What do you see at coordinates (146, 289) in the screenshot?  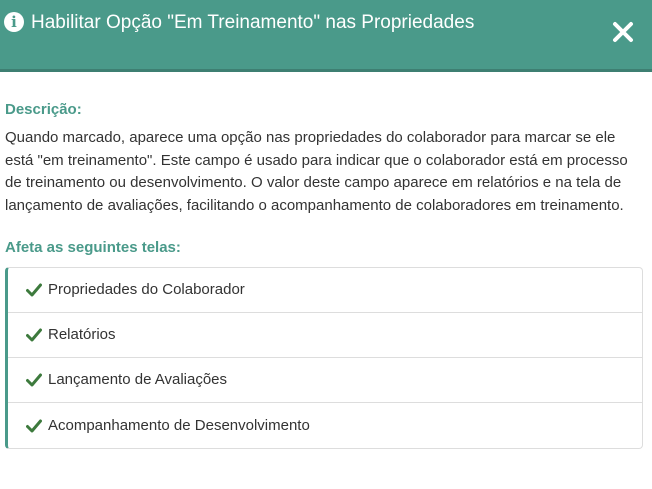 I see `list-item-label: Propriedades do Colaborador` at bounding box center [146, 289].